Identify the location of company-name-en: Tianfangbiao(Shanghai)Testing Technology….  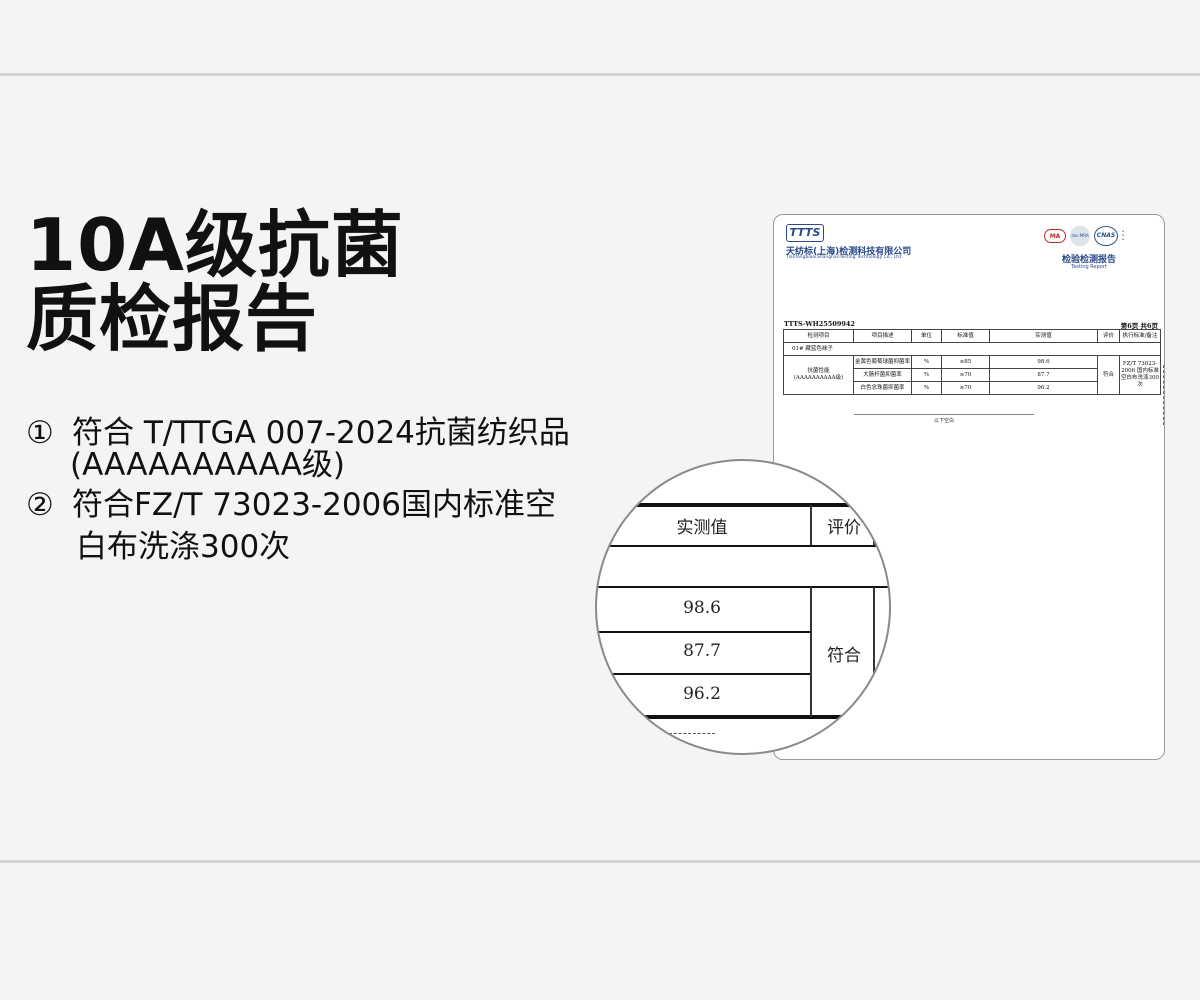
(844, 257).